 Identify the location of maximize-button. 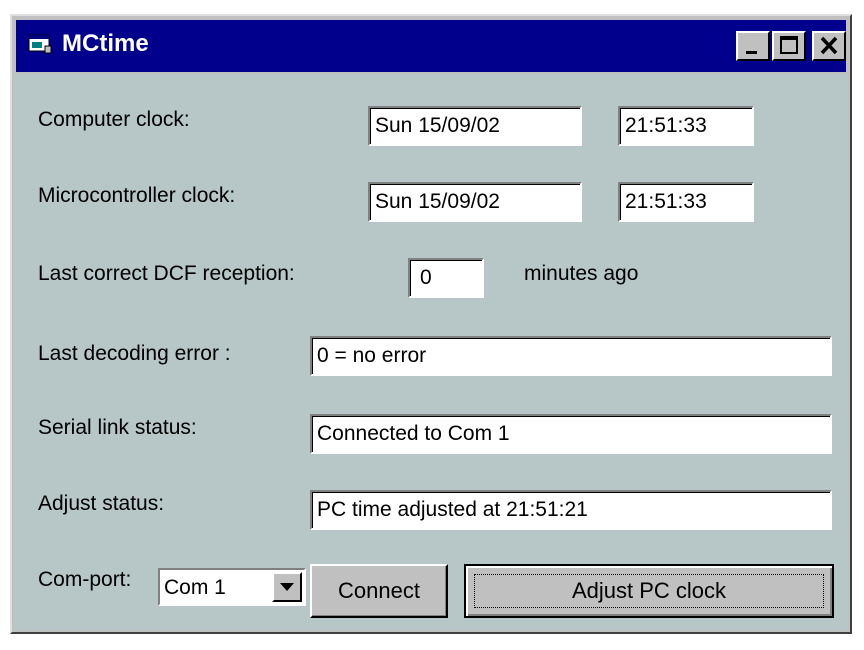
(789, 46).